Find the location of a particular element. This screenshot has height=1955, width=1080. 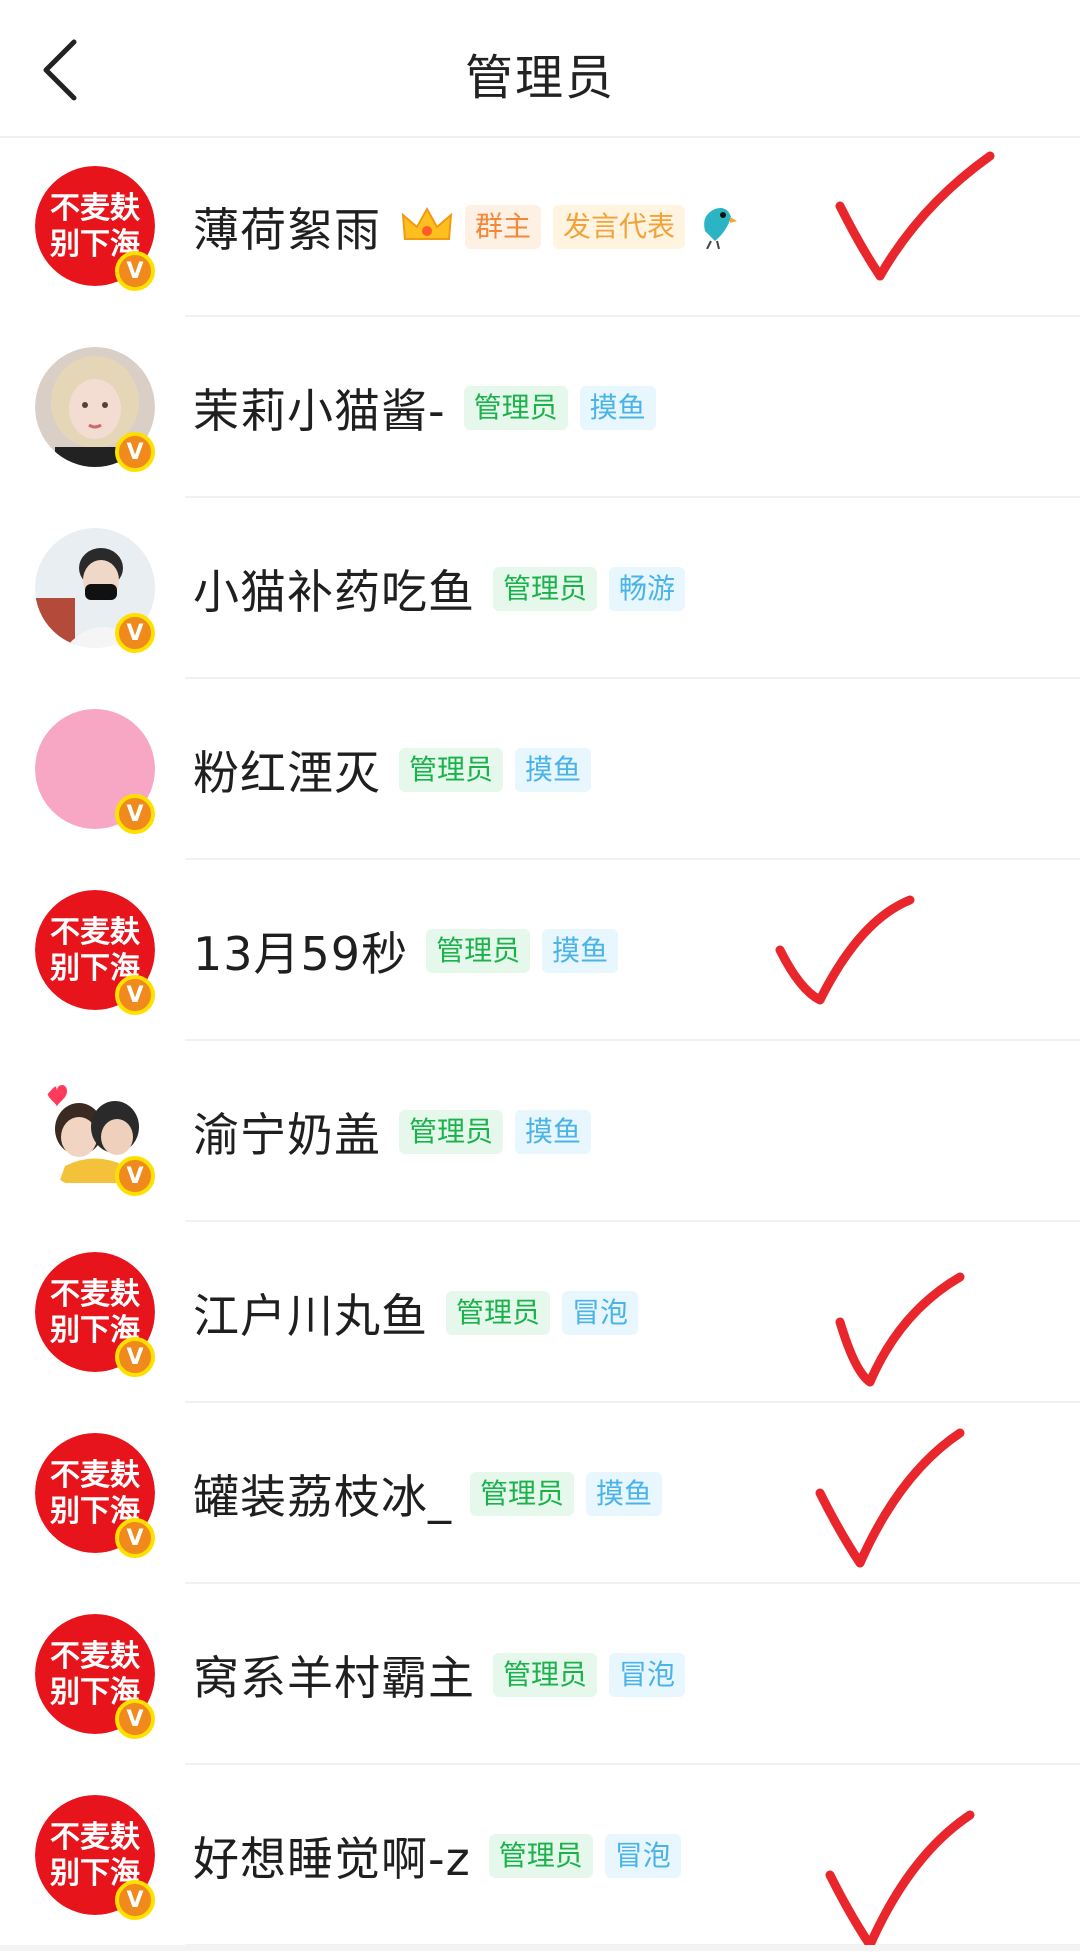

member-info: 薄荷絮雨 群主 发言代表 is located at coordinates (465, 226).